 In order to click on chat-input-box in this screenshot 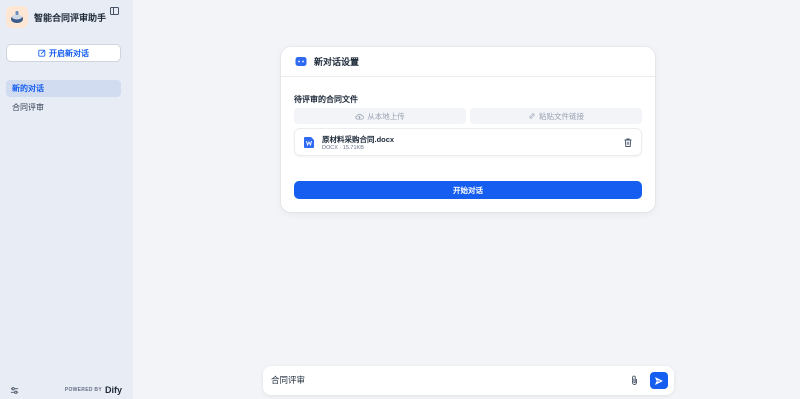, I will do `click(468, 380)`.